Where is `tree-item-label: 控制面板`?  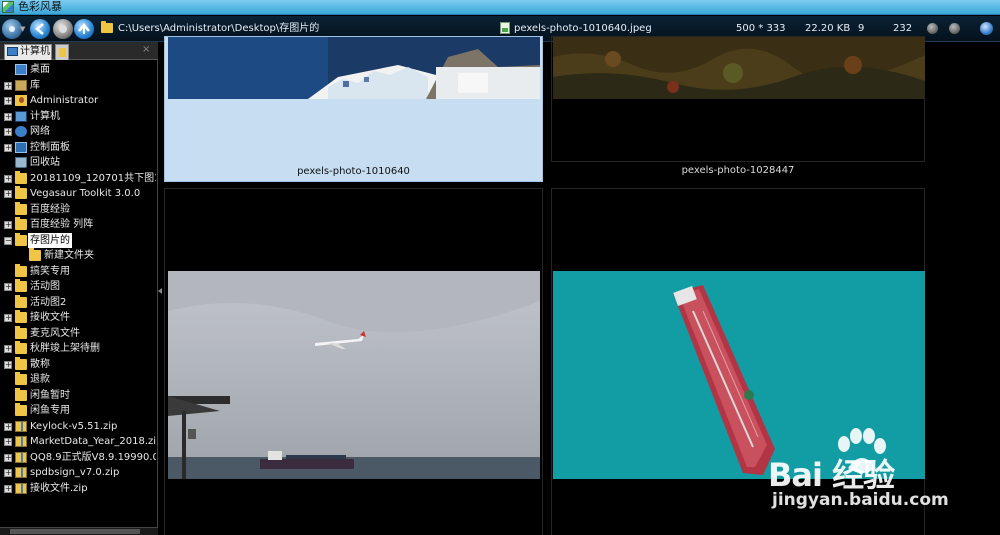 tree-item-label: 控制面板 is located at coordinates (50, 147).